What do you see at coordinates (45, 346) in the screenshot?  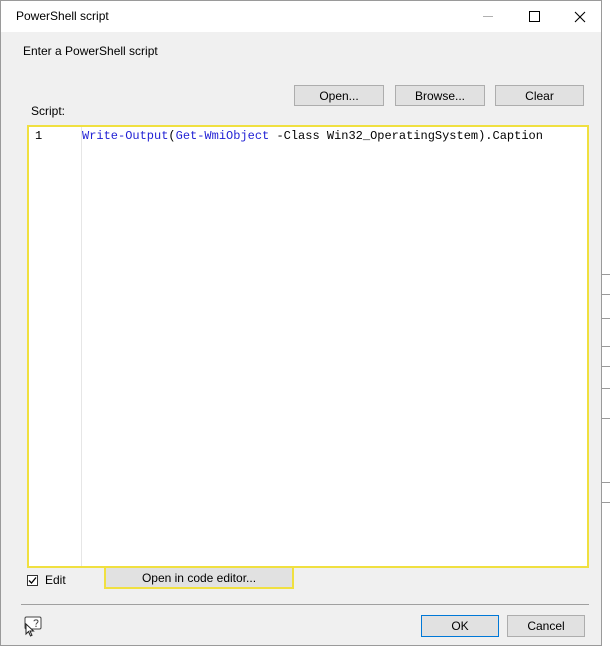 I see `line-number-gutter: 1` at bounding box center [45, 346].